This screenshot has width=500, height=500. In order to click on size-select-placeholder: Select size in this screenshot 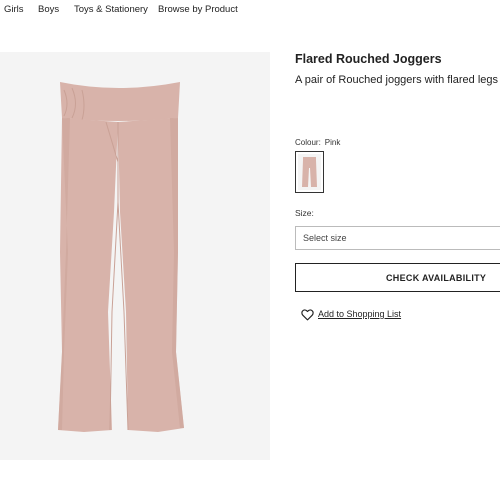, I will do `click(325, 238)`.